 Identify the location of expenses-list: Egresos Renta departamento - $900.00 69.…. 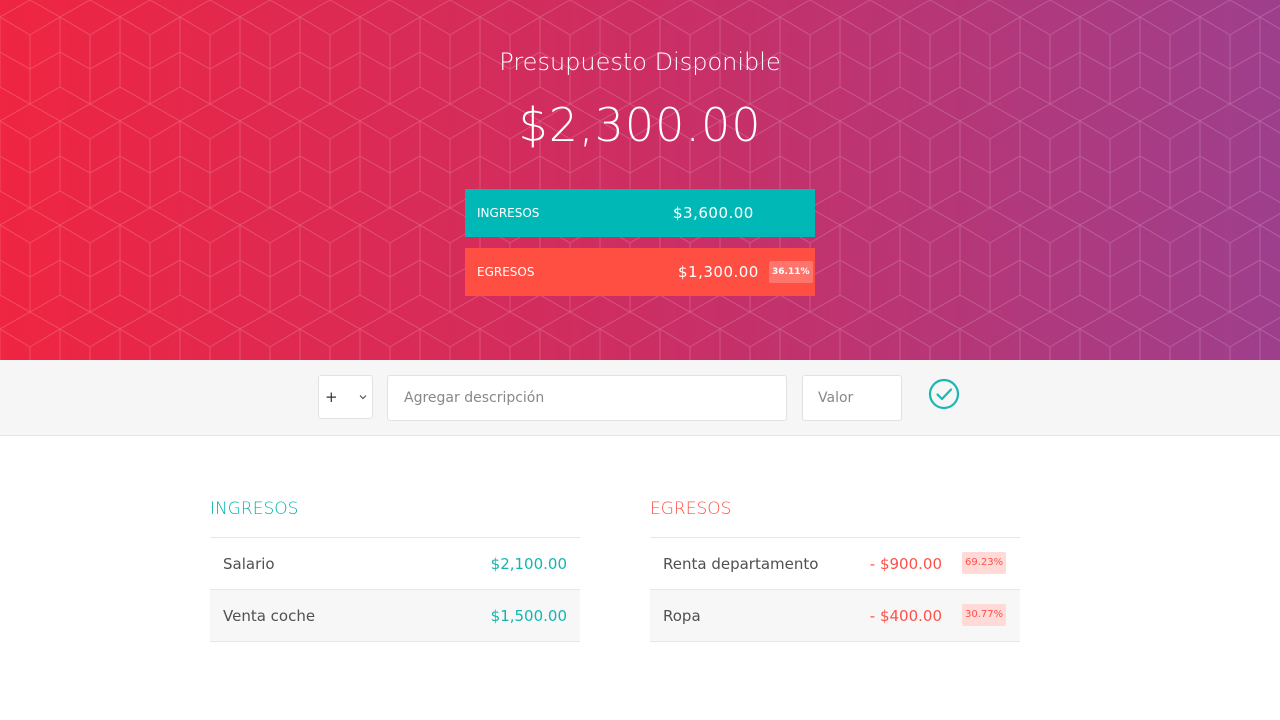
(835, 569).